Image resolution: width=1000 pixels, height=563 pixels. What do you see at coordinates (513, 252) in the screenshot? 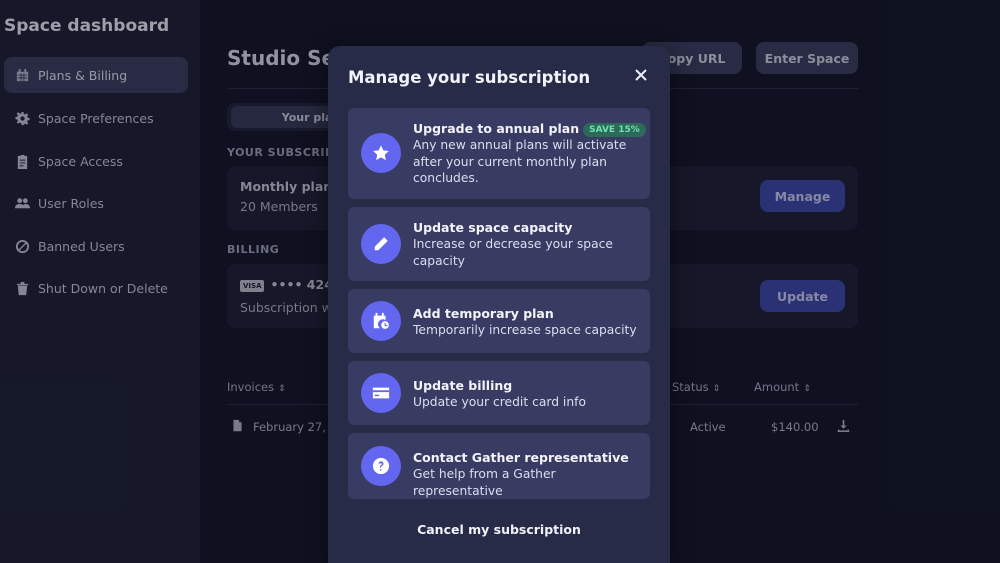
I see `option-desc: Increase or decrease your space capacity` at bounding box center [513, 252].